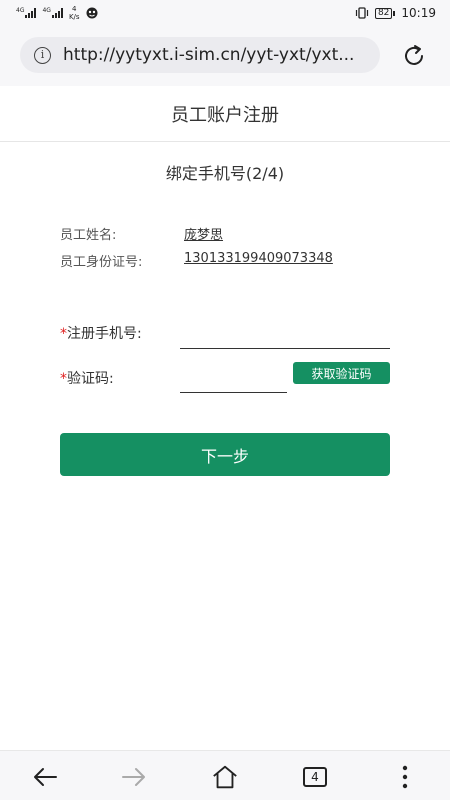  What do you see at coordinates (104, 334) in the screenshot?
I see `phone-label-text: 注册手机号:` at bounding box center [104, 334].